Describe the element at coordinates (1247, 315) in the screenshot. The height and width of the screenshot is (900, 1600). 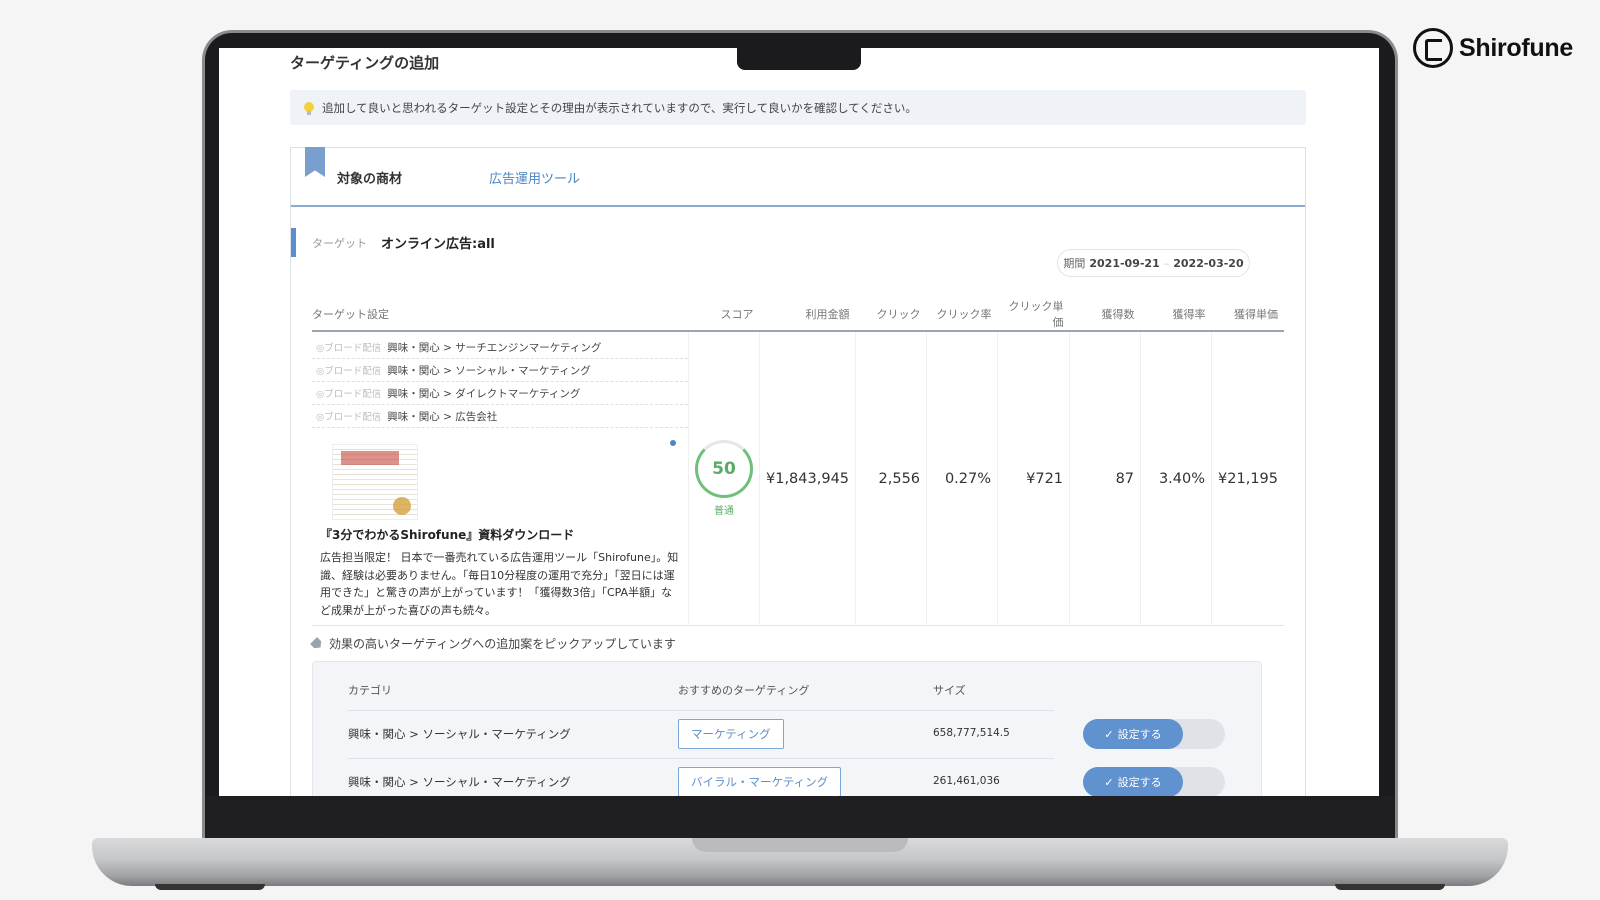
I see `col-cpa: 獲得単価` at that location.